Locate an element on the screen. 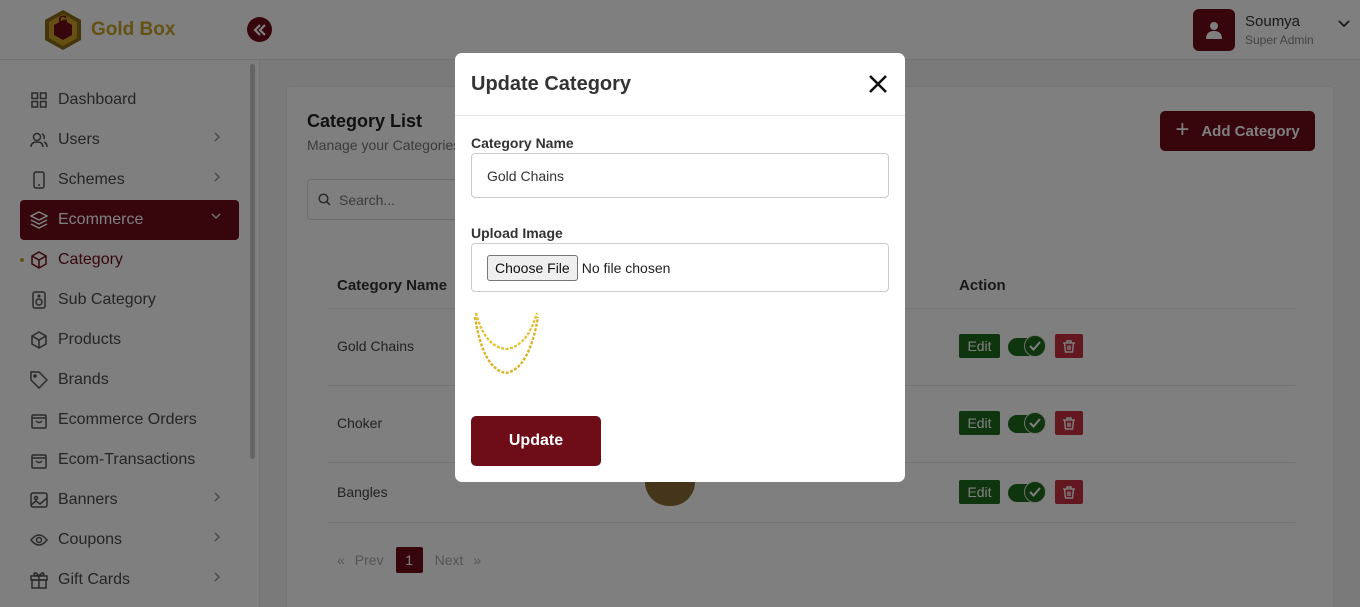 This screenshot has height=607, width=1360. gold-chain-preview-image is located at coordinates (506, 343).